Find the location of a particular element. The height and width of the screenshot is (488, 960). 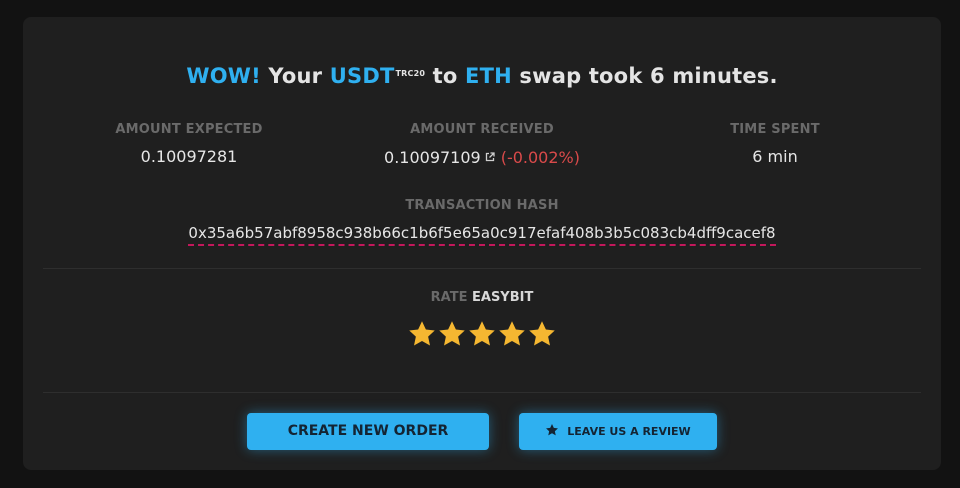

headline-from-coin: USDT is located at coordinates (362, 76).